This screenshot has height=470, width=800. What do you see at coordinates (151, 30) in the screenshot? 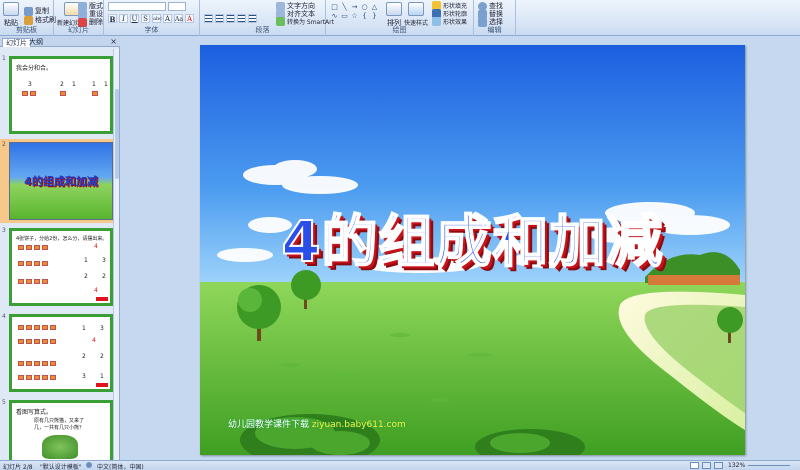
I see `group-label: 字体` at bounding box center [151, 30].